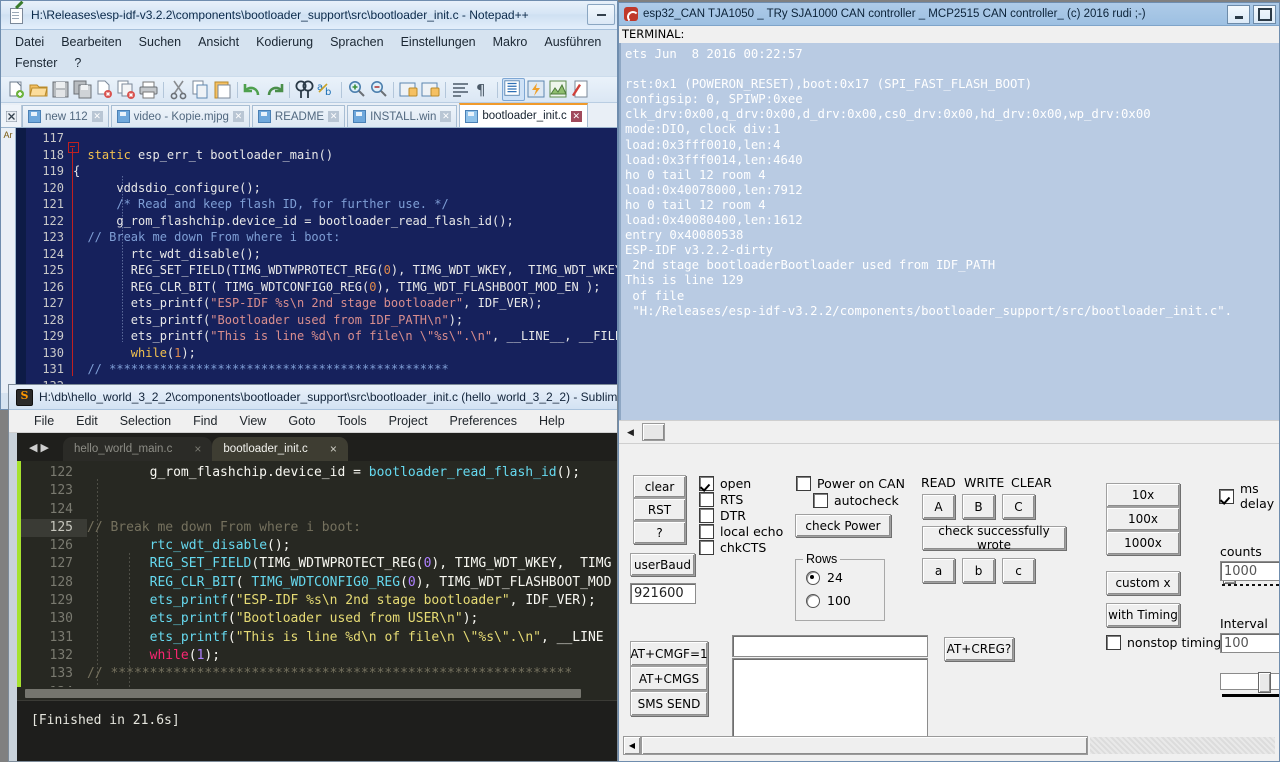  What do you see at coordinates (856, 500) in the screenshot?
I see `checkbox-autocheck: autocheck` at bounding box center [856, 500].